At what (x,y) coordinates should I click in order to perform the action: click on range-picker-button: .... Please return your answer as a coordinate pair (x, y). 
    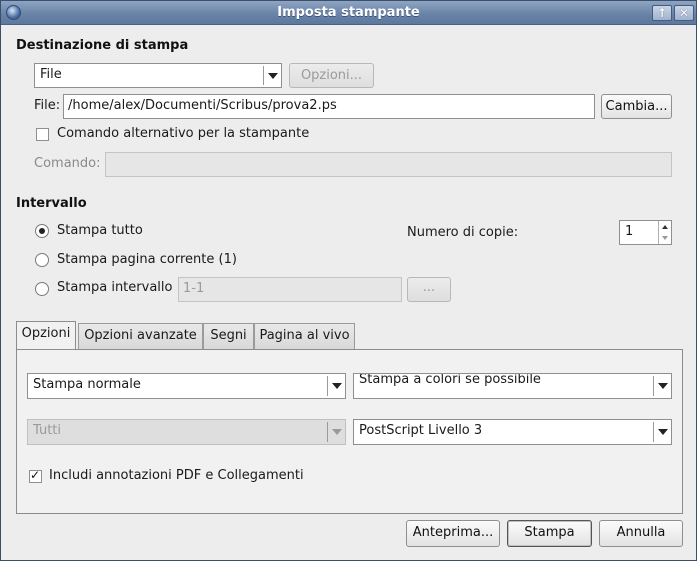
    Looking at the image, I should click on (429, 289).